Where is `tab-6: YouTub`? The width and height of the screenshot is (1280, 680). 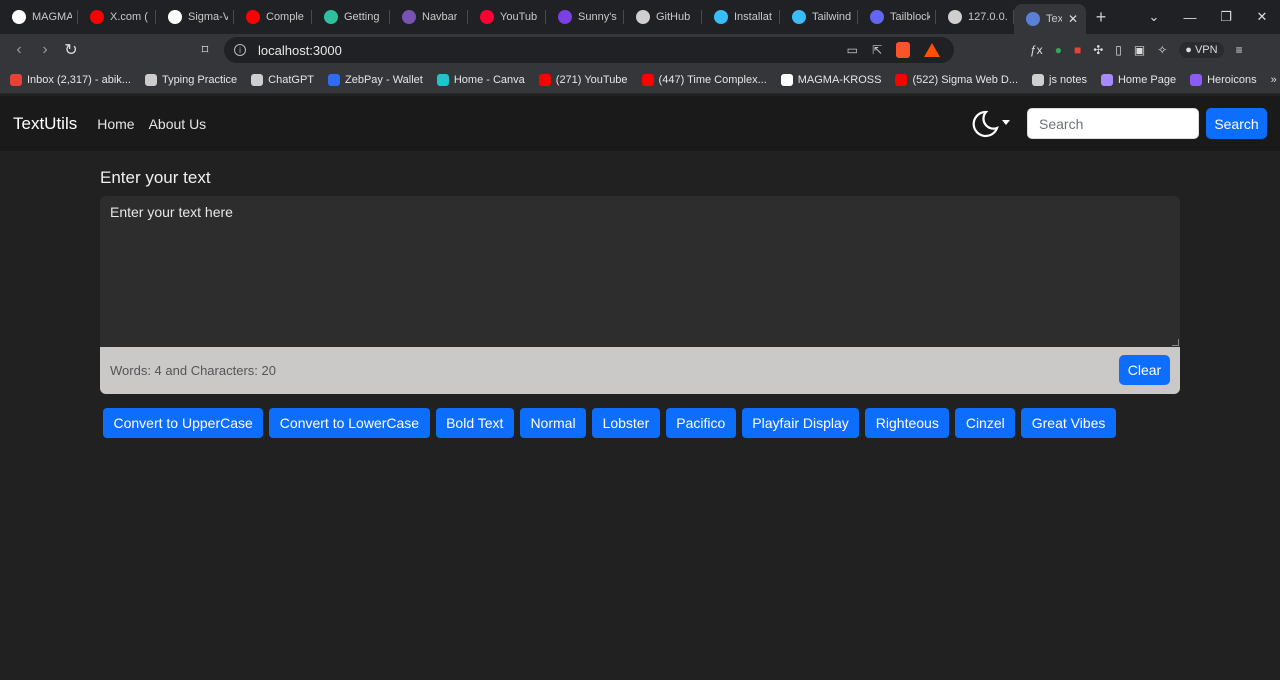
tab-6: YouTub is located at coordinates (507, 17).